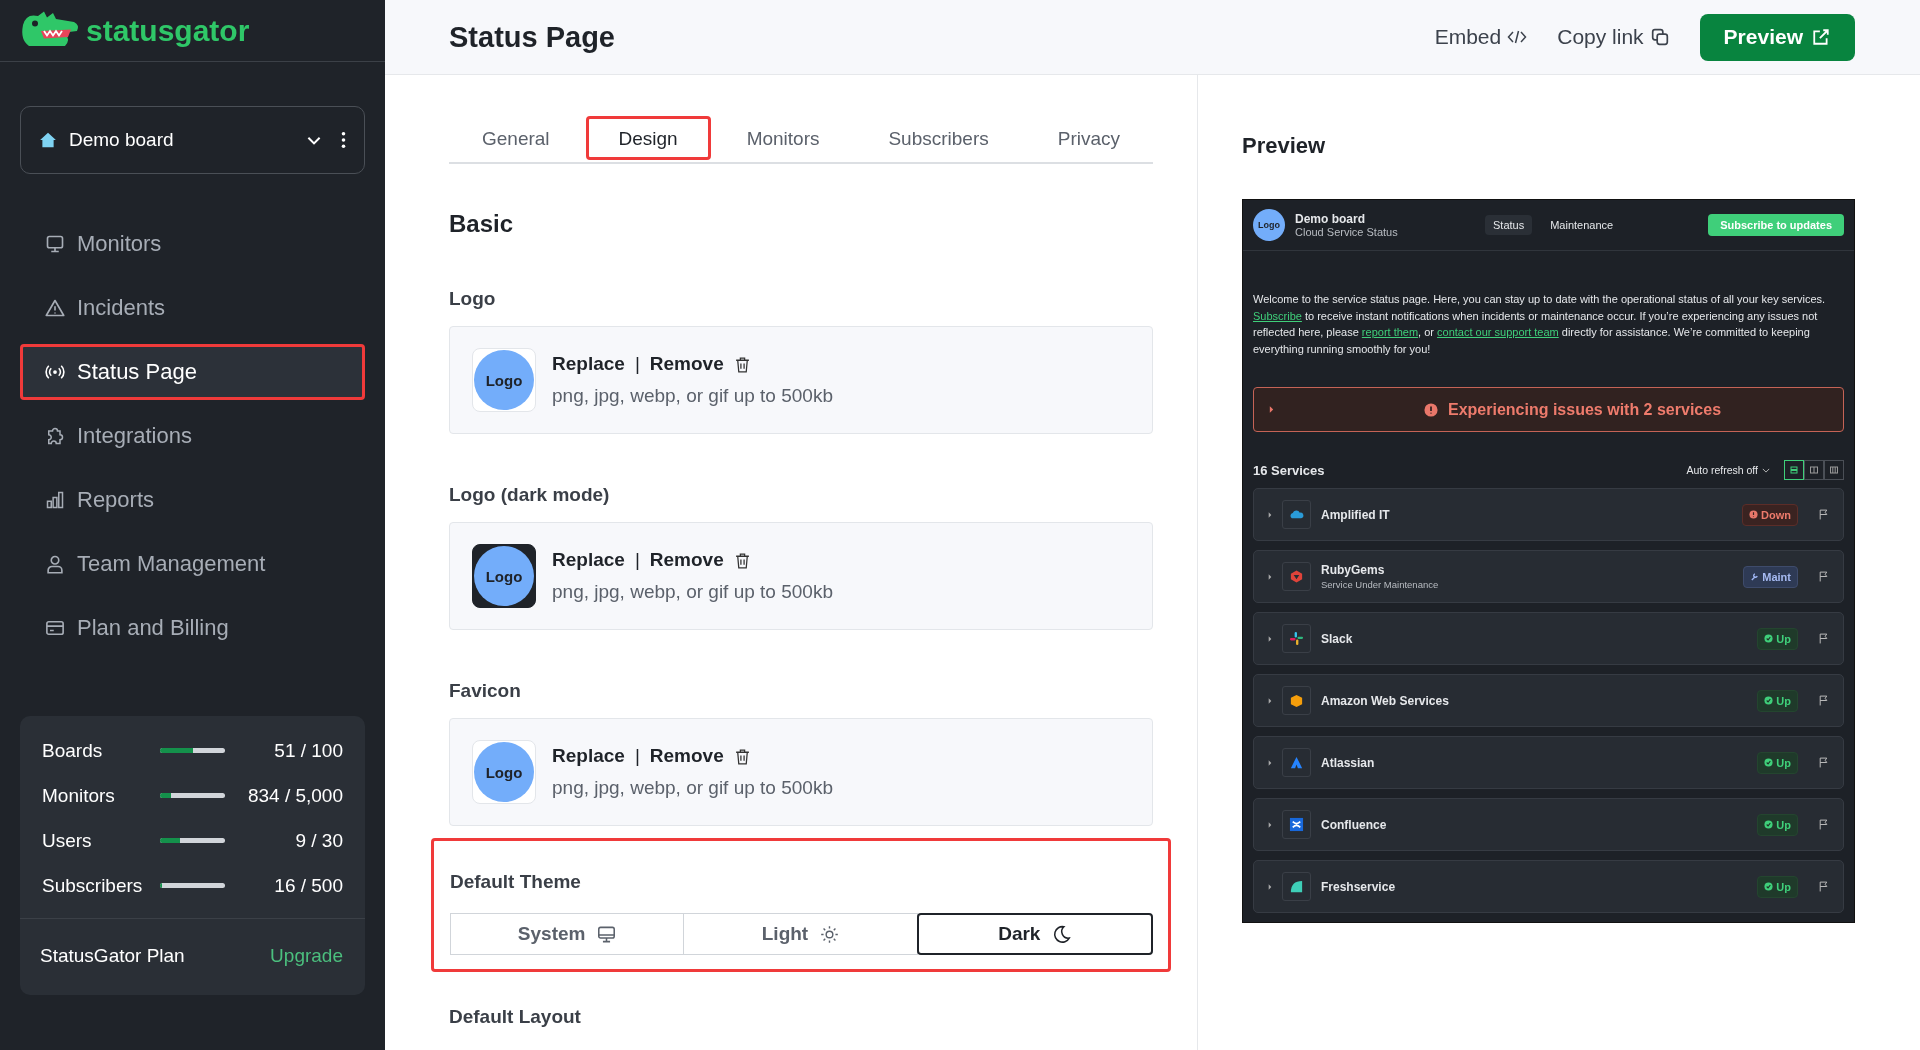 This screenshot has width=1920, height=1050. I want to click on embed-link: Embed, so click(1481, 37).